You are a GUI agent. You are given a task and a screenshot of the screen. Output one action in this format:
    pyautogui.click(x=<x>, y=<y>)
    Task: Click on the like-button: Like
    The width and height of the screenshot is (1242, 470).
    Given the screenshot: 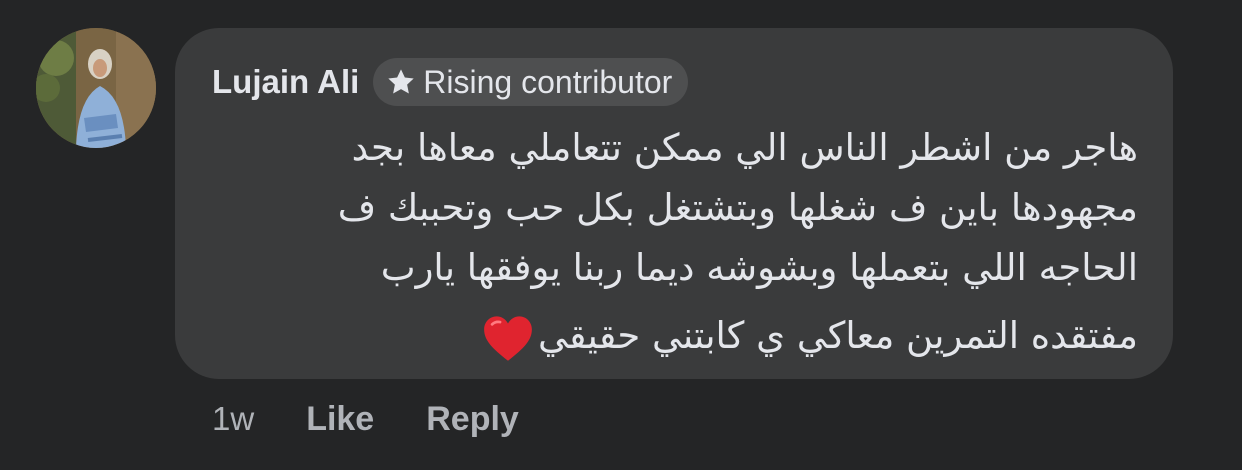 What is the action you would take?
    pyautogui.click(x=340, y=419)
    